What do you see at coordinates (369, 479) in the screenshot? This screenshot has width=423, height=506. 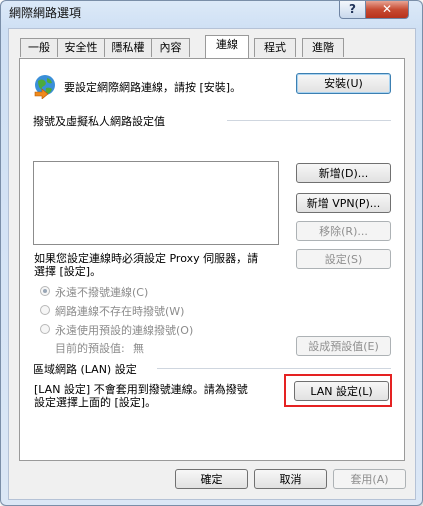 I see `apply-button: 套用(A)` at bounding box center [369, 479].